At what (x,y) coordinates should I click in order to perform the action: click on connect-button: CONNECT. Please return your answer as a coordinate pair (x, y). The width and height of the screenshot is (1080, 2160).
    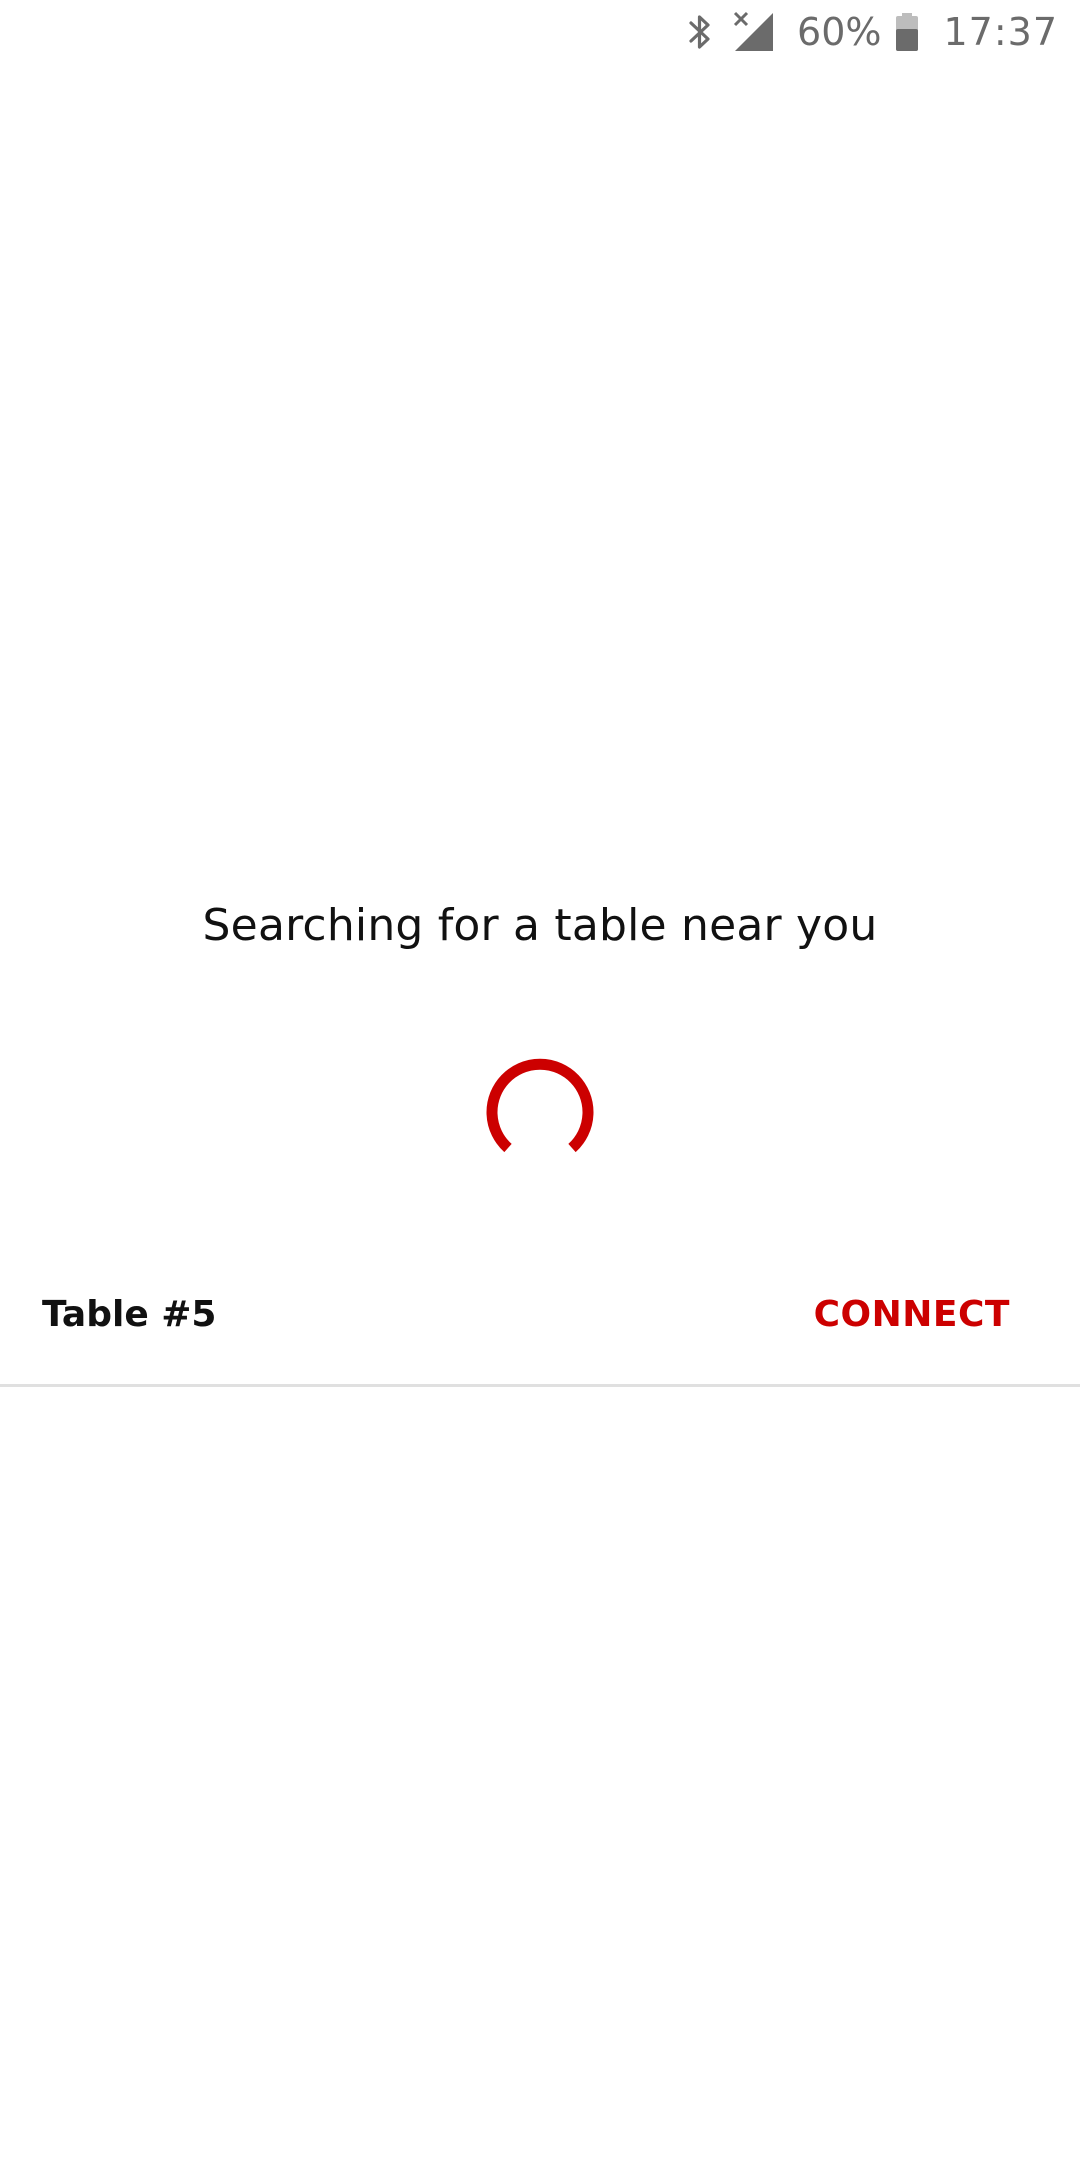
    Looking at the image, I should click on (912, 1314).